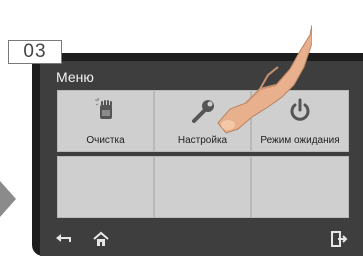 The height and width of the screenshot is (256, 363). I want to click on side-arrow-marker, so click(8, 199).